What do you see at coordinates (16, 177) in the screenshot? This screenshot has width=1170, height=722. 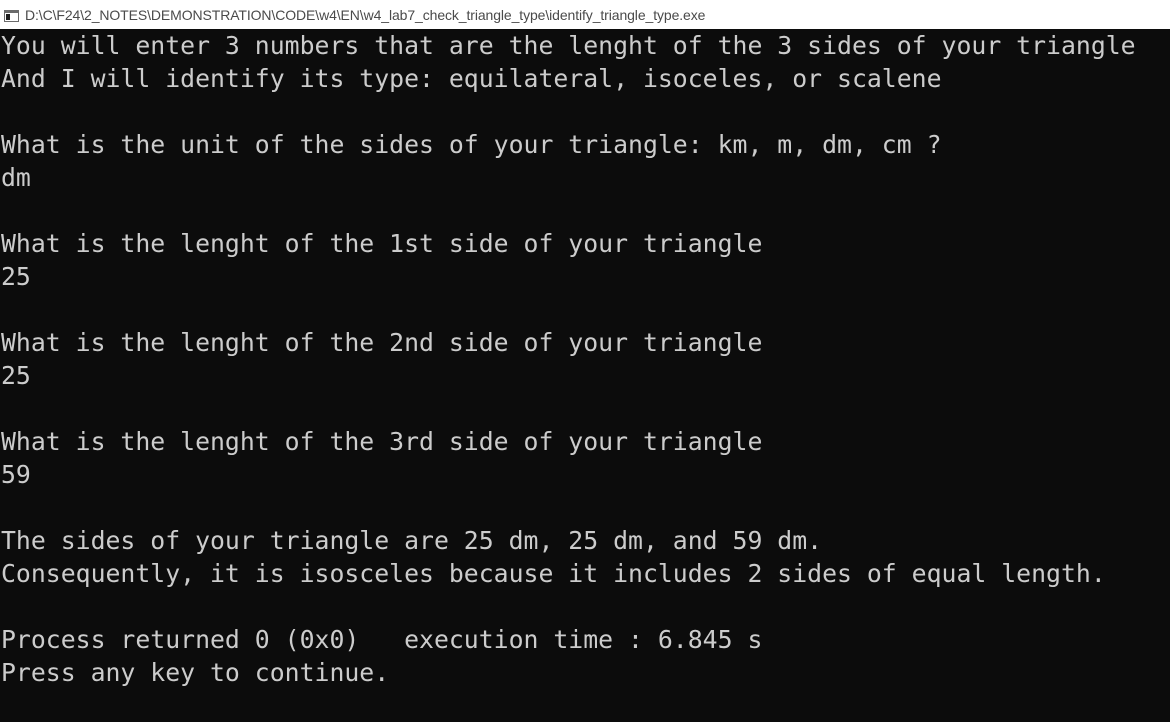 I see `console-line: dm` at bounding box center [16, 177].